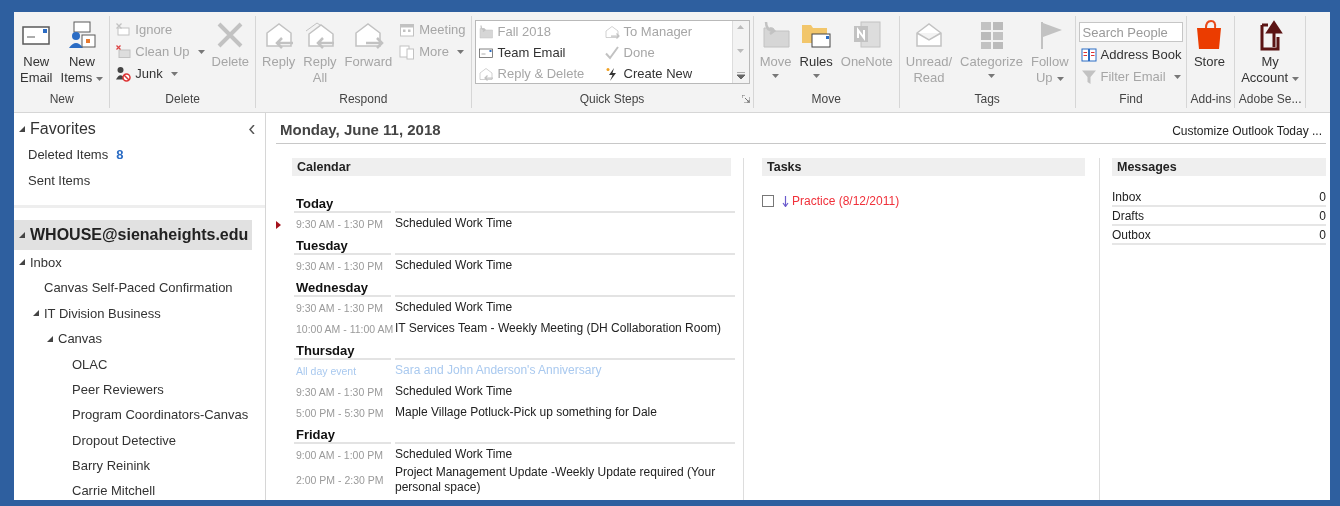 The height and width of the screenshot is (506, 1340). I want to click on tasks-header: Tasks, so click(923, 167).